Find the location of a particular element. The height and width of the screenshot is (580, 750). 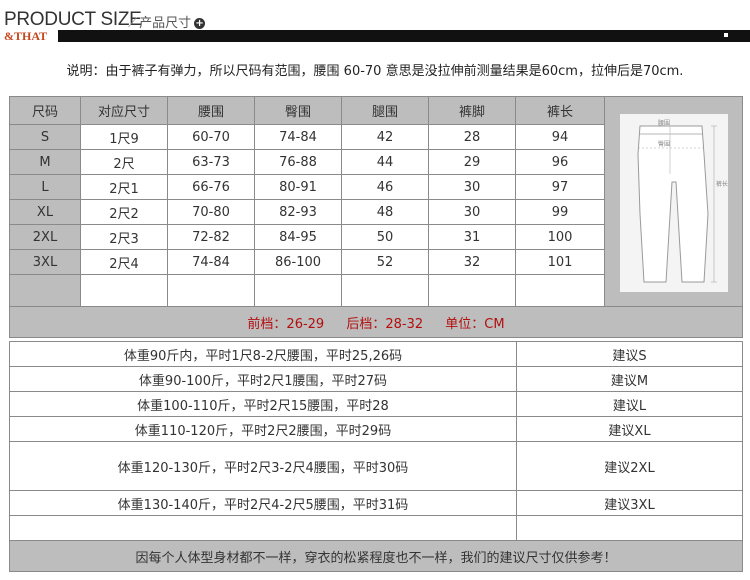

recommendation-desc: 体重90-100斤，平时2尺1腰围，平时27码 is located at coordinates (263, 379).